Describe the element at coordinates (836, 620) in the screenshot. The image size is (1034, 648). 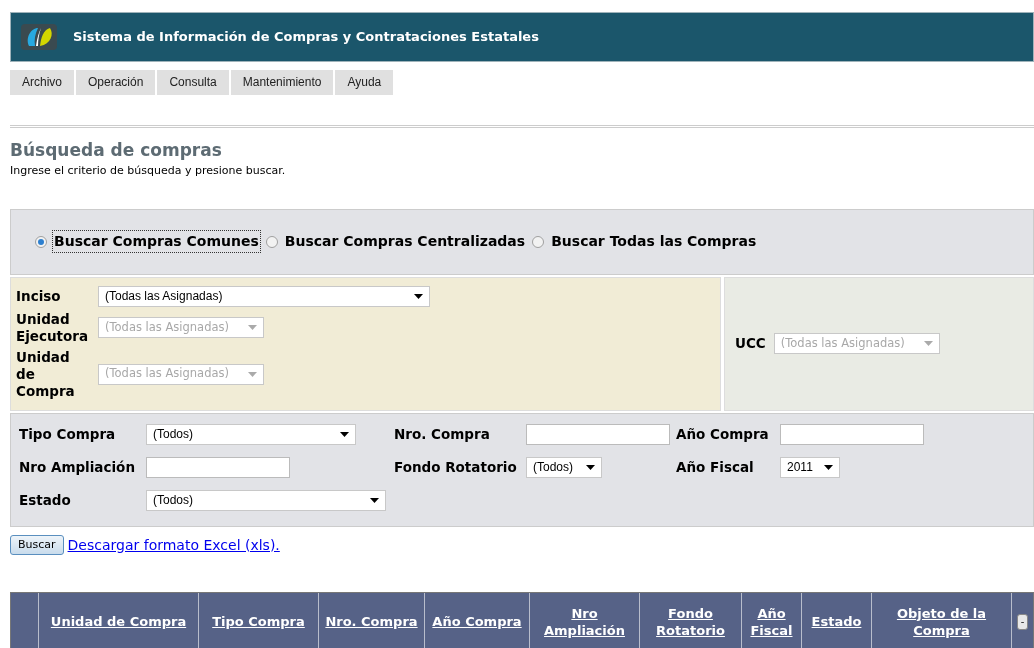
I see `column-header: Estado` at that location.